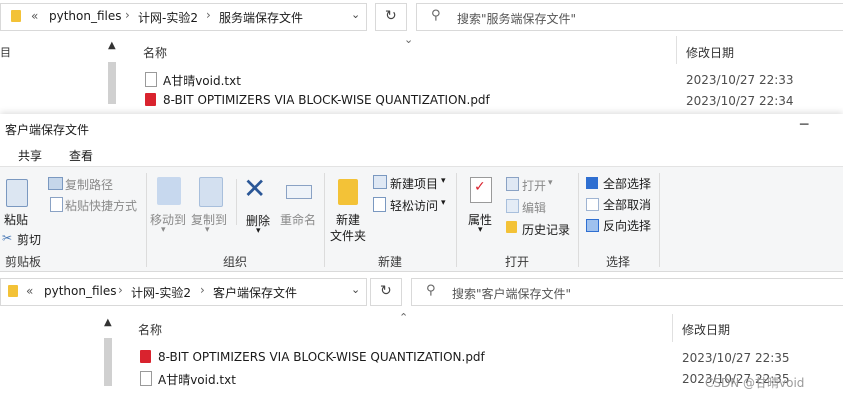 The image size is (843, 402). What do you see at coordinates (348, 219) in the screenshot?
I see `new-folder-button-line1: 新建` at bounding box center [348, 219].